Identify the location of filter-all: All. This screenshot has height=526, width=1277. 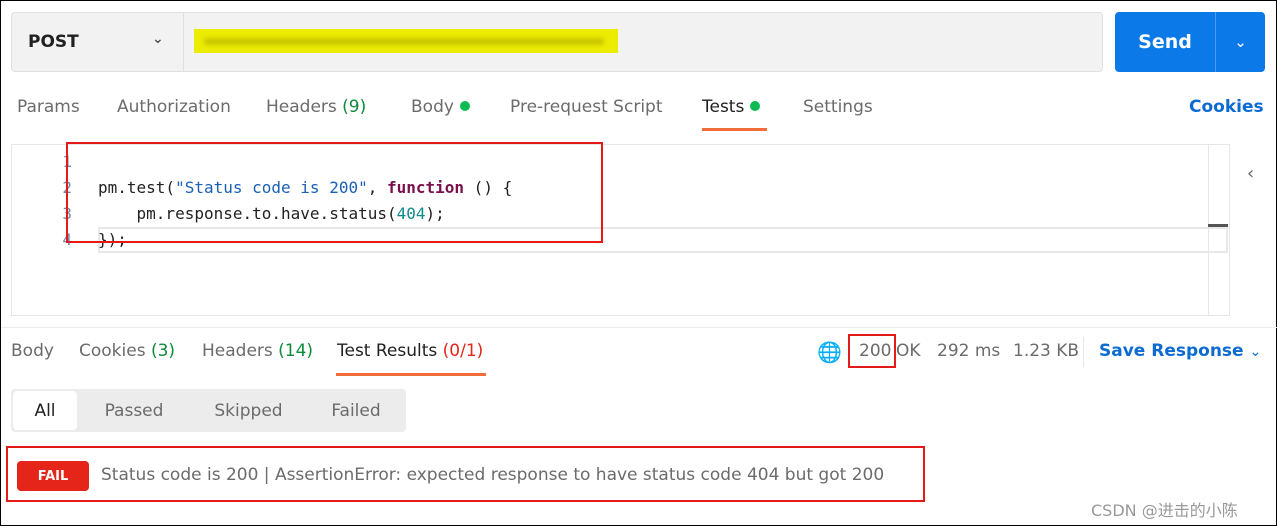
(45, 410).